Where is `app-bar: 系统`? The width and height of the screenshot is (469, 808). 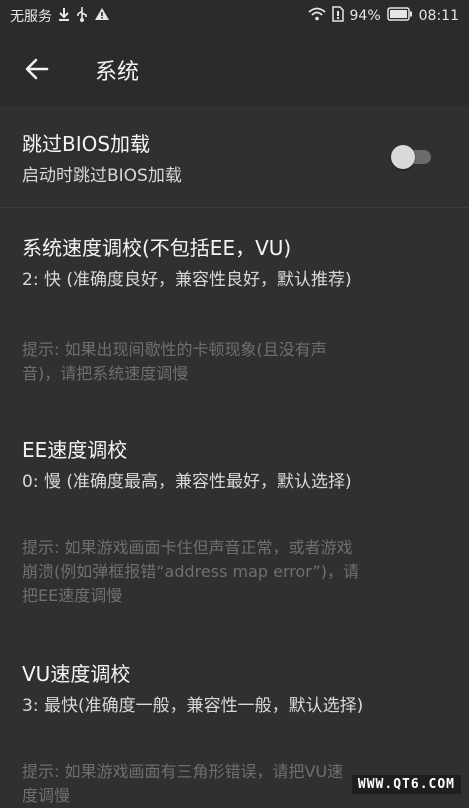 app-bar: 系统 is located at coordinates (234, 69).